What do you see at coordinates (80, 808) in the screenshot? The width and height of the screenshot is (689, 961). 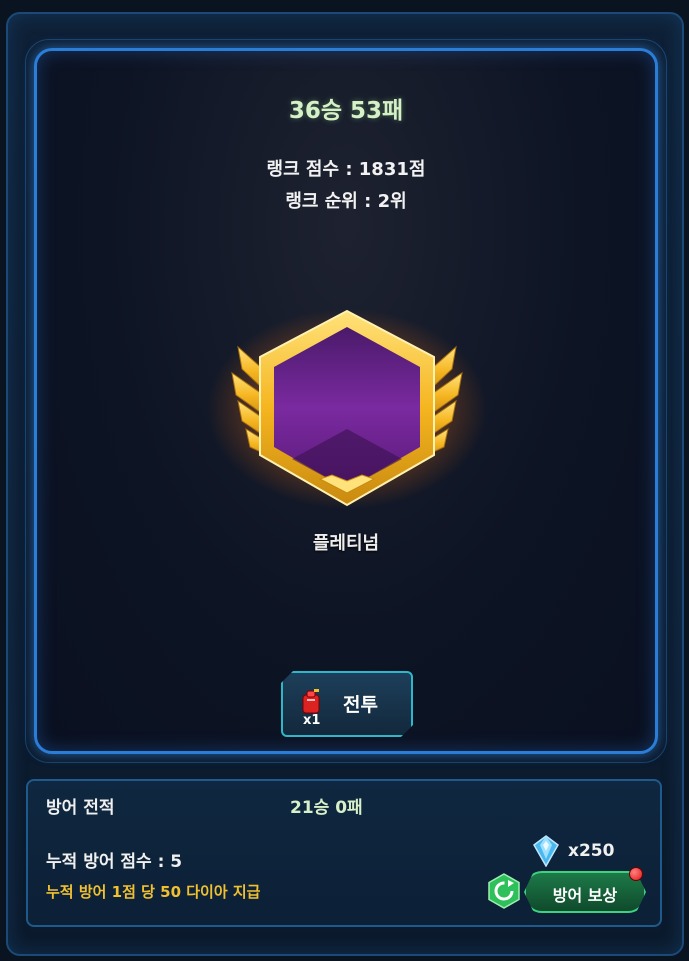 I see `defense-label: 방어 전적` at bounding box center [80, 808].